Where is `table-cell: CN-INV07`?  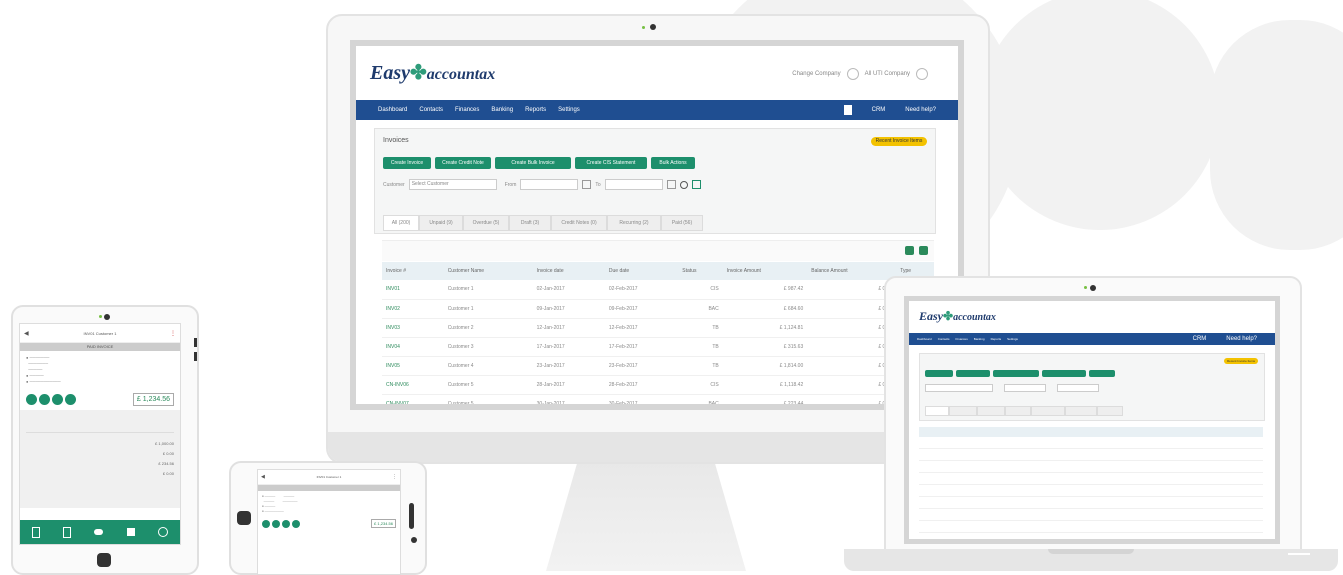
table-cell: CN-INV07 is located at coordinates (413, 399).